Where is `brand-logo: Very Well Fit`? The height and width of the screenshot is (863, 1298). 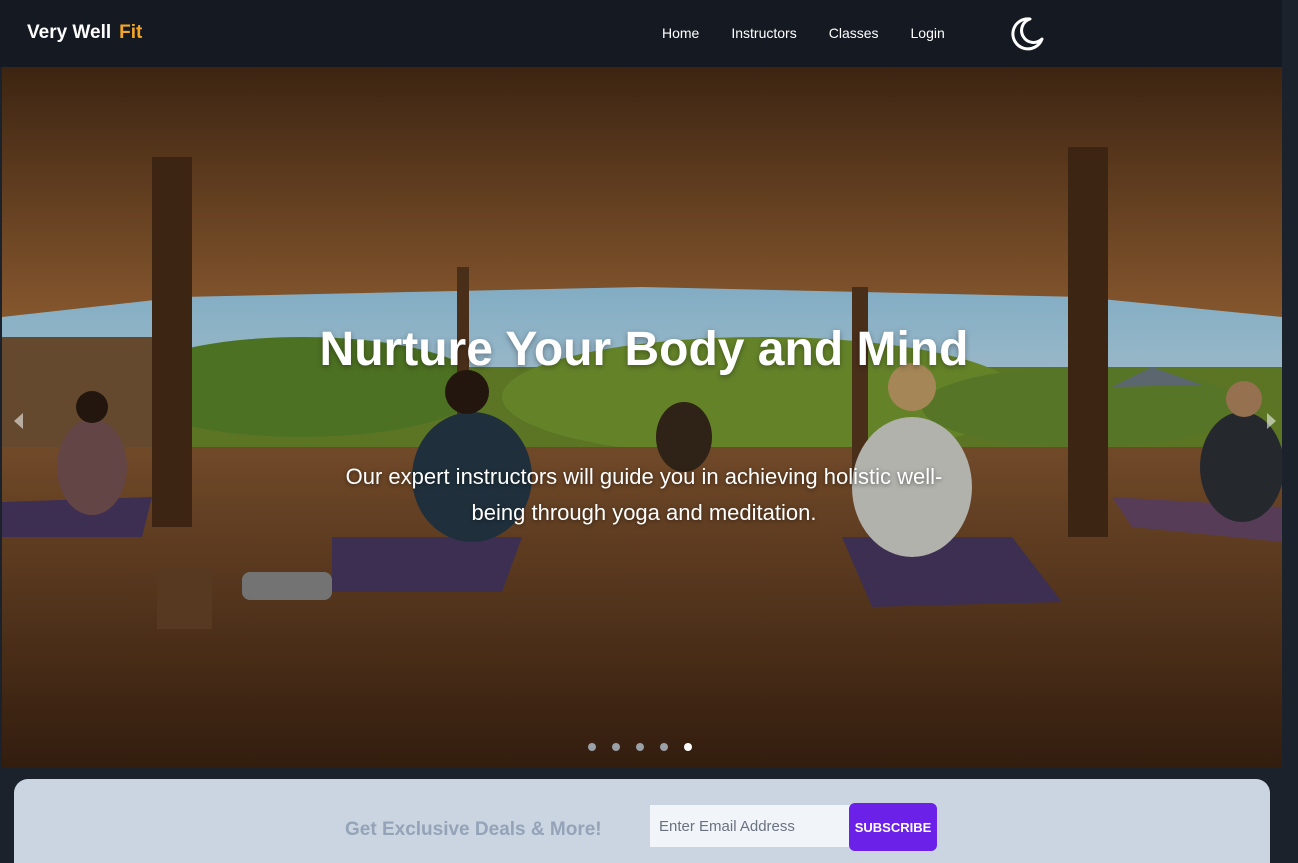
brand-logo: Very Well Fit is located at coordinates (84, 33).